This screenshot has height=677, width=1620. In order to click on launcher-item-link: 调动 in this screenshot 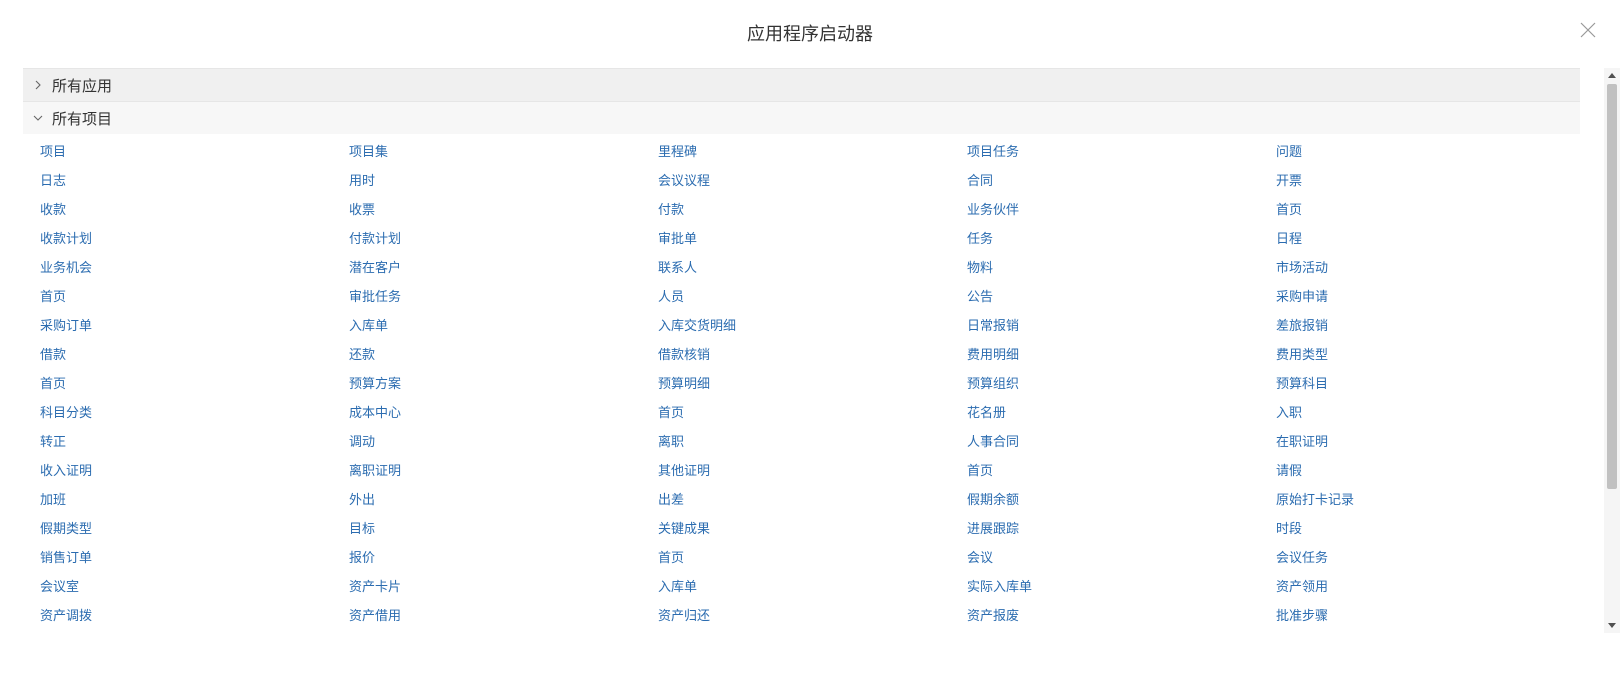, I will do `click(503, 442)`.